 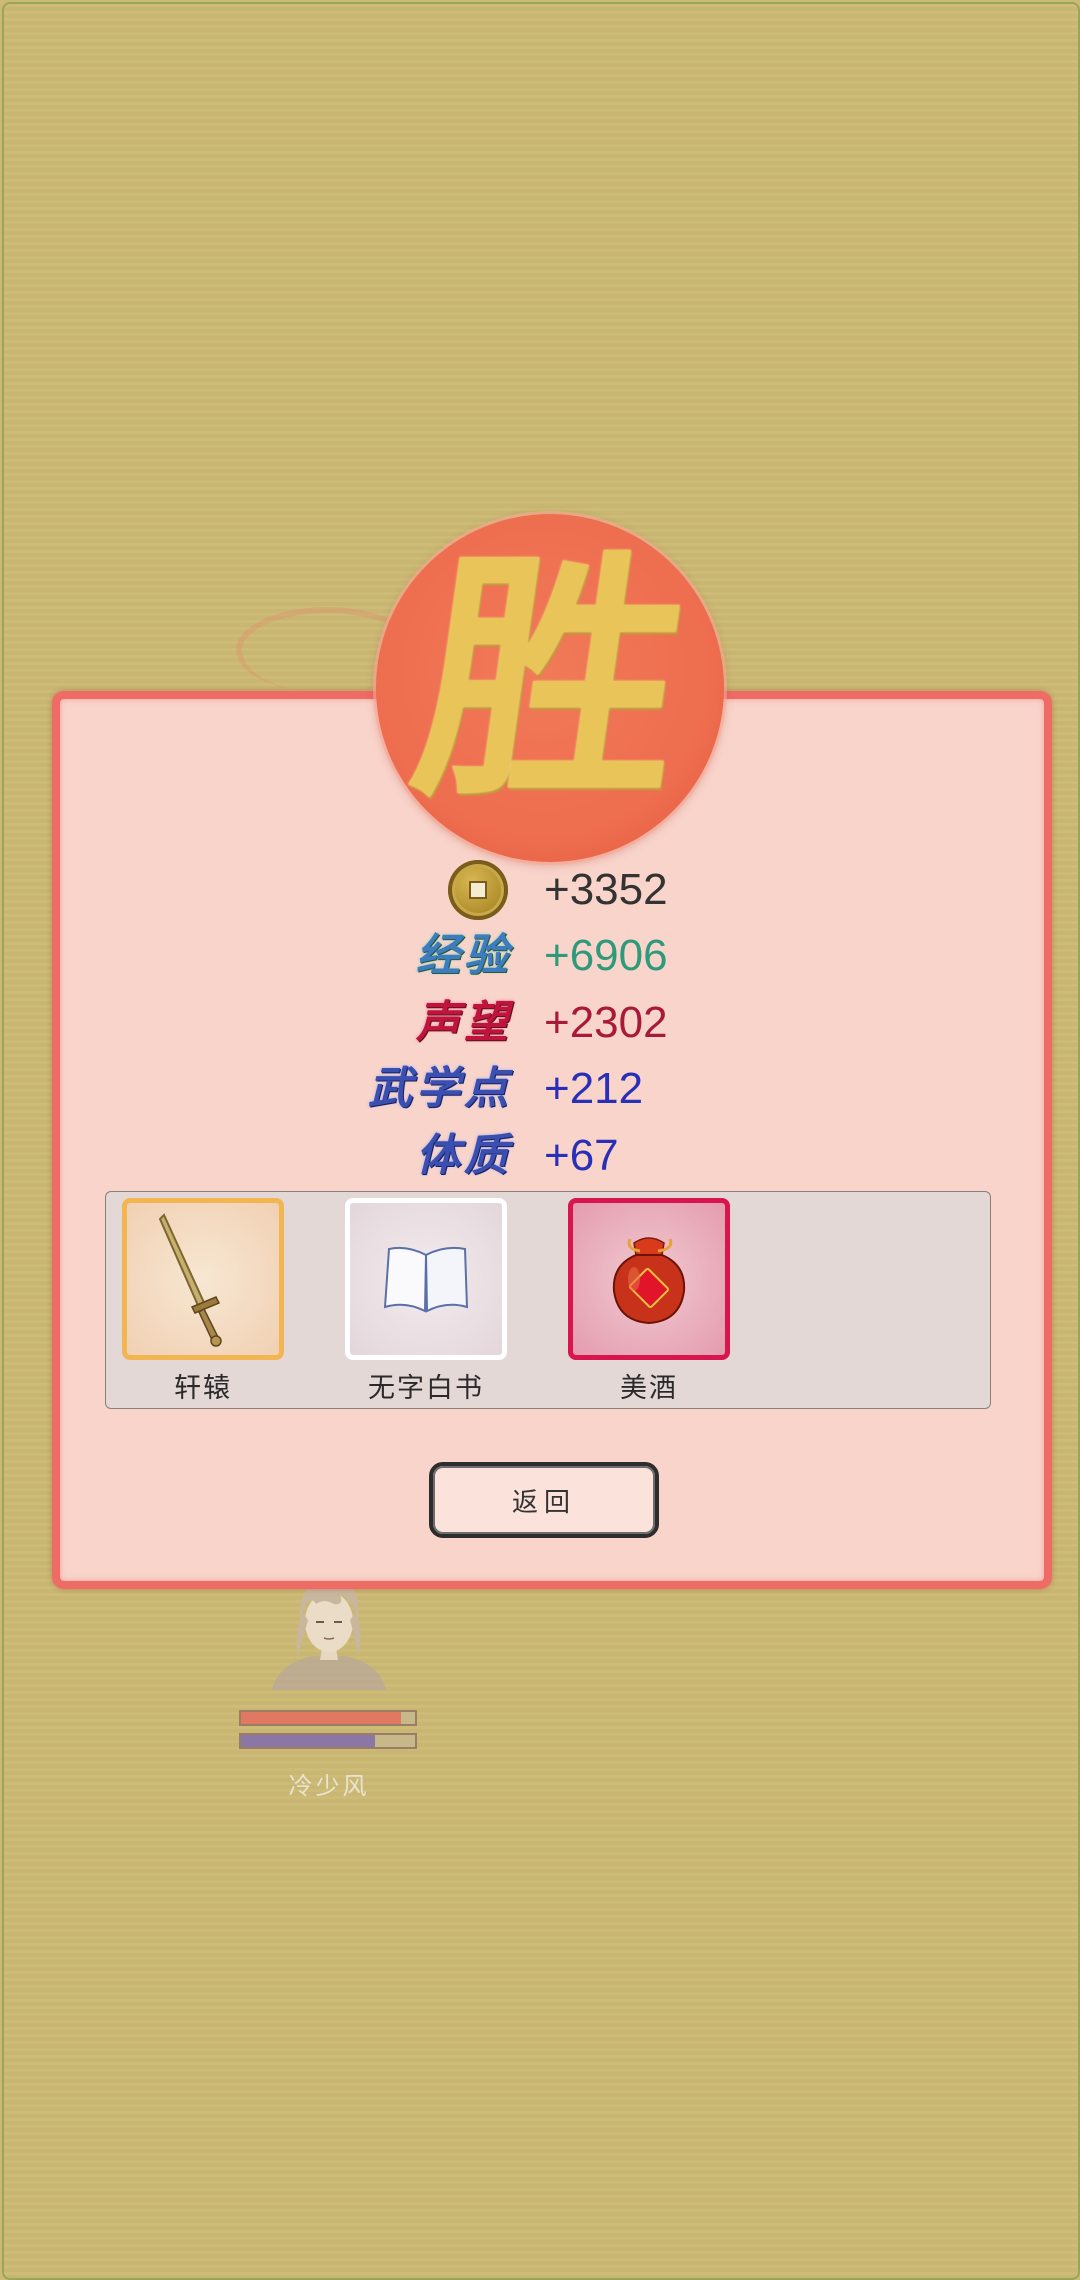 What do you see at coordinates (329, 1786) in the screenshot?
I see `character-name: 冷少风` at bounding box center [329, 1786].